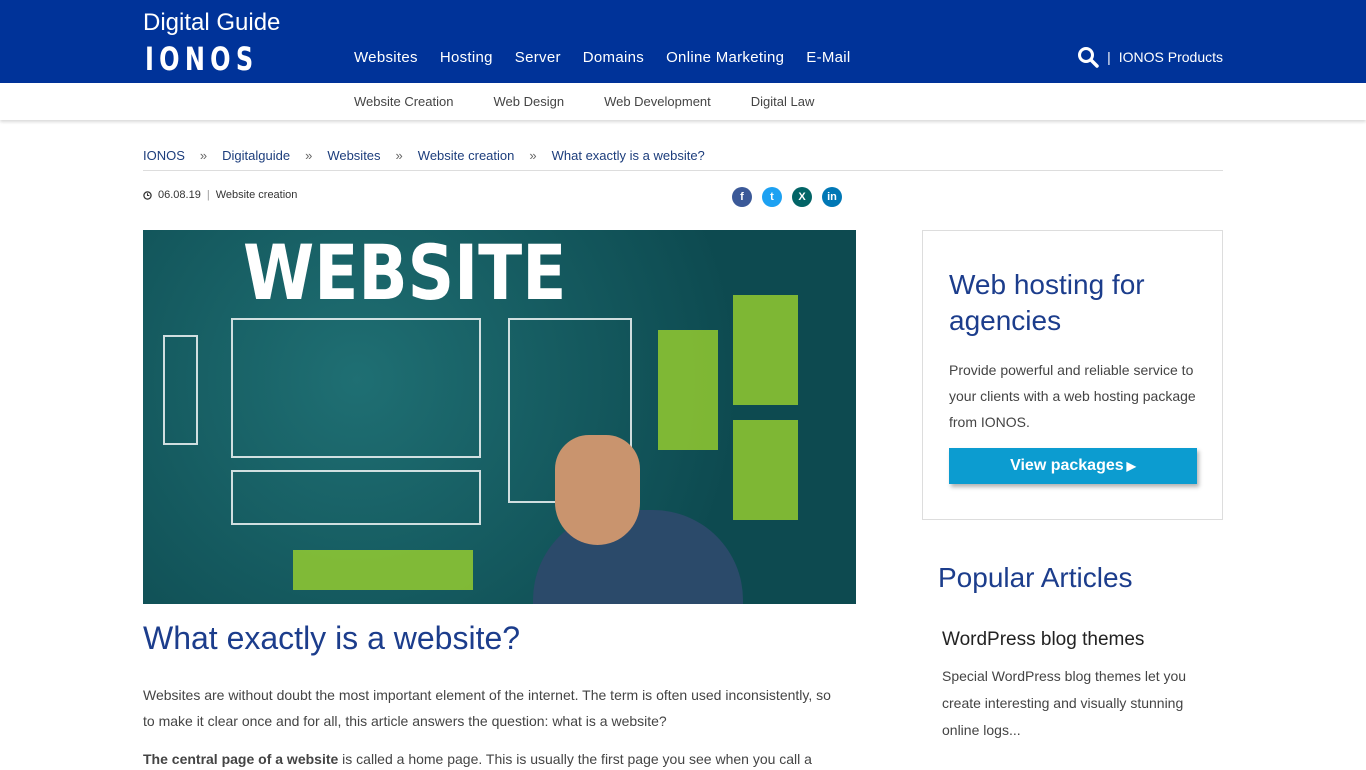  What do you see at coordinates (1047, 302) in the screenshot?
I see `ad-title: Web hosting for agencies` at bounding box center [1047, 302].